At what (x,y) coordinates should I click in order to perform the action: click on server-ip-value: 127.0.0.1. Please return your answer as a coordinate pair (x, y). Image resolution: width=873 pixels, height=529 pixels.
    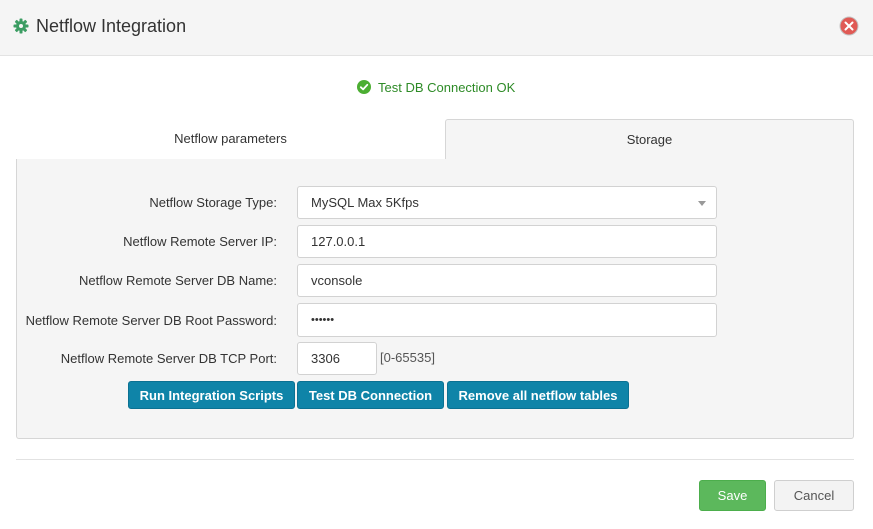
    Looking at the image, I should click on (338, 241).